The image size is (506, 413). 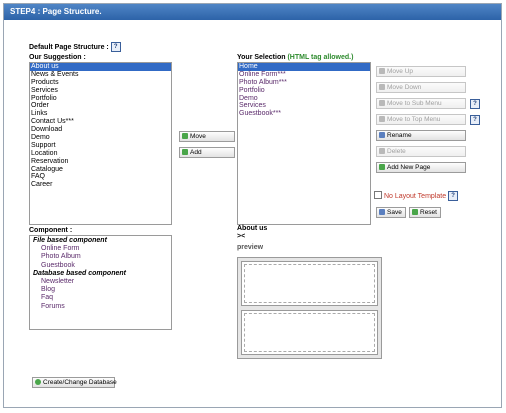 I want to click on suggestion-item: Demo, so click(x=100, y=138).